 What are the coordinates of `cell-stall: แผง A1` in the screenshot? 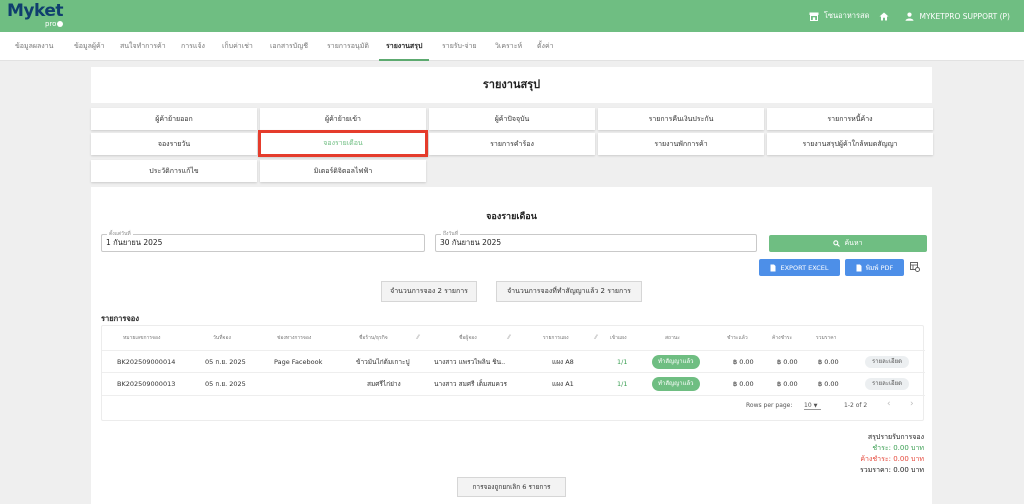 It's located at (563, 384).